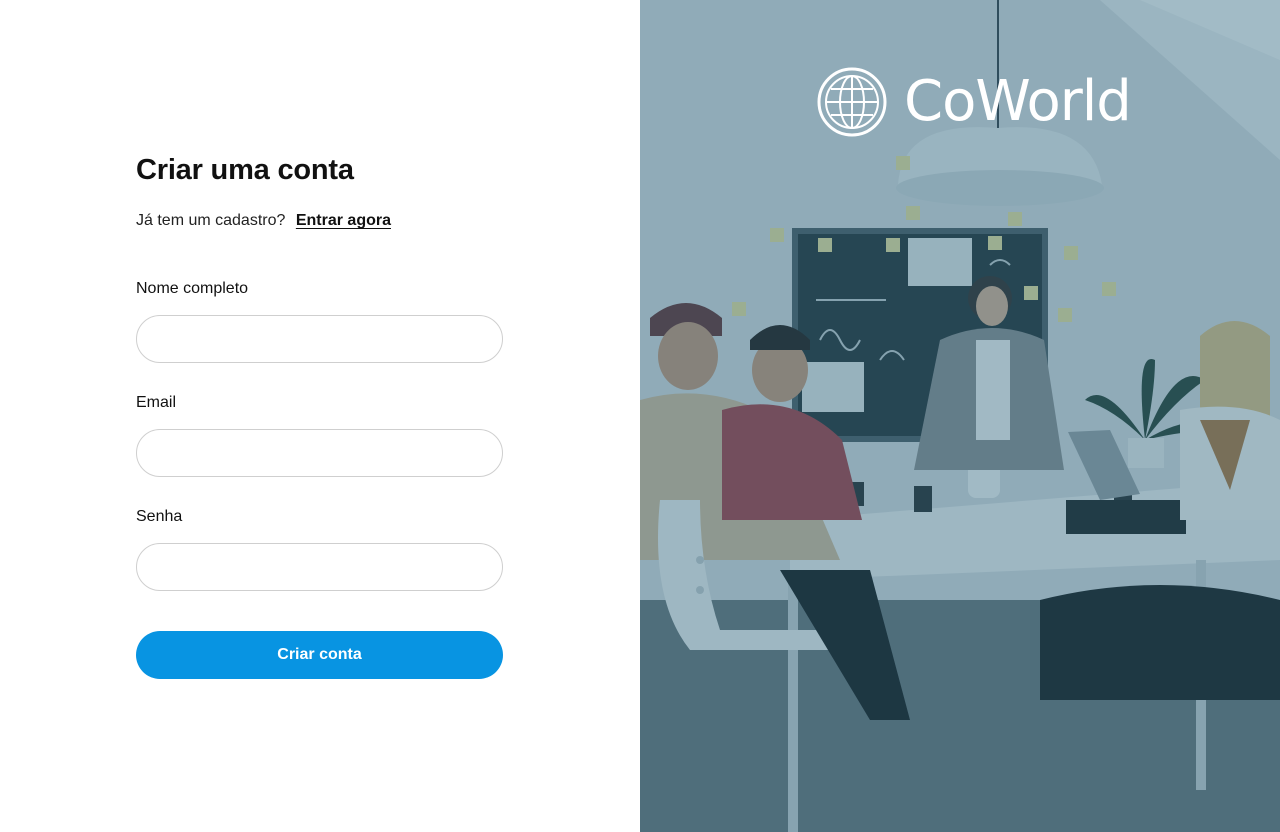  I want to click on login-link: Entrar agora, so click(343, 220).